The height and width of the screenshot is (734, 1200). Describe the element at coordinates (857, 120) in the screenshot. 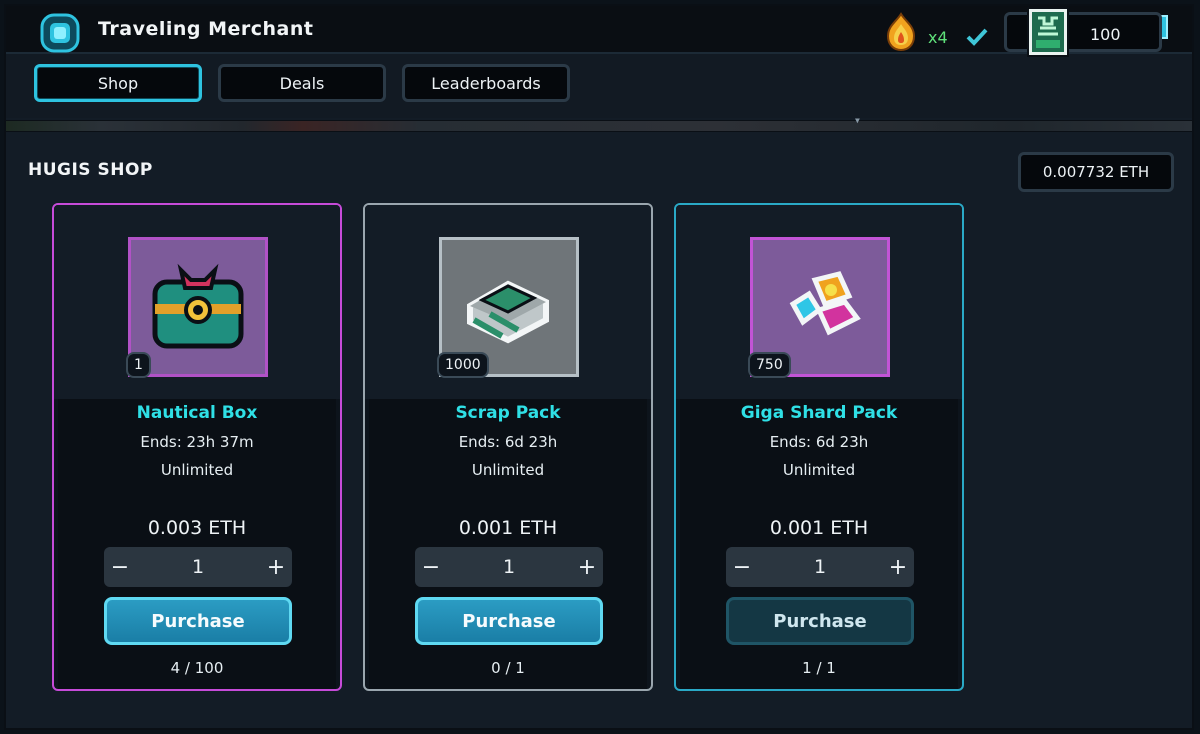

I see `strip-arrow-icon: ▼` at that location.